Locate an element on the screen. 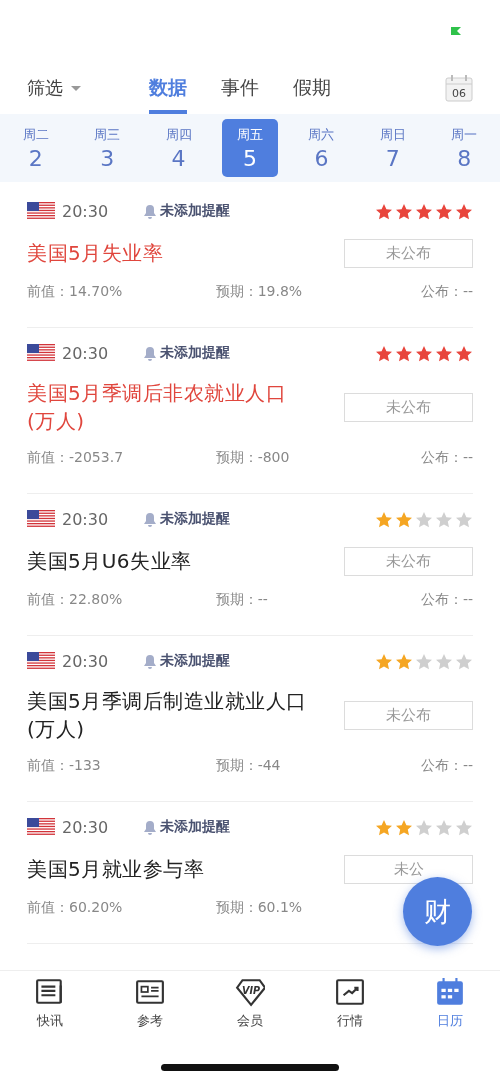 The height and width of the screenshot is (1082, 500). day-tab: 周三 3 is located at coordinates (107, 148).